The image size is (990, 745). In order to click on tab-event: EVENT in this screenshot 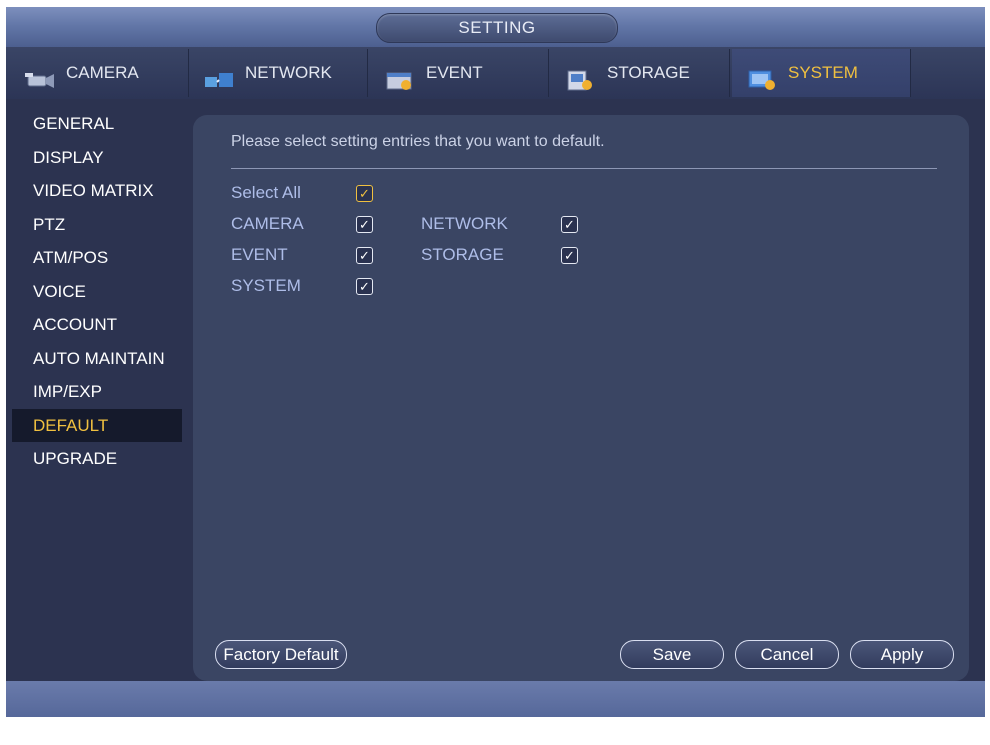, I will do `click(459, 73)`.